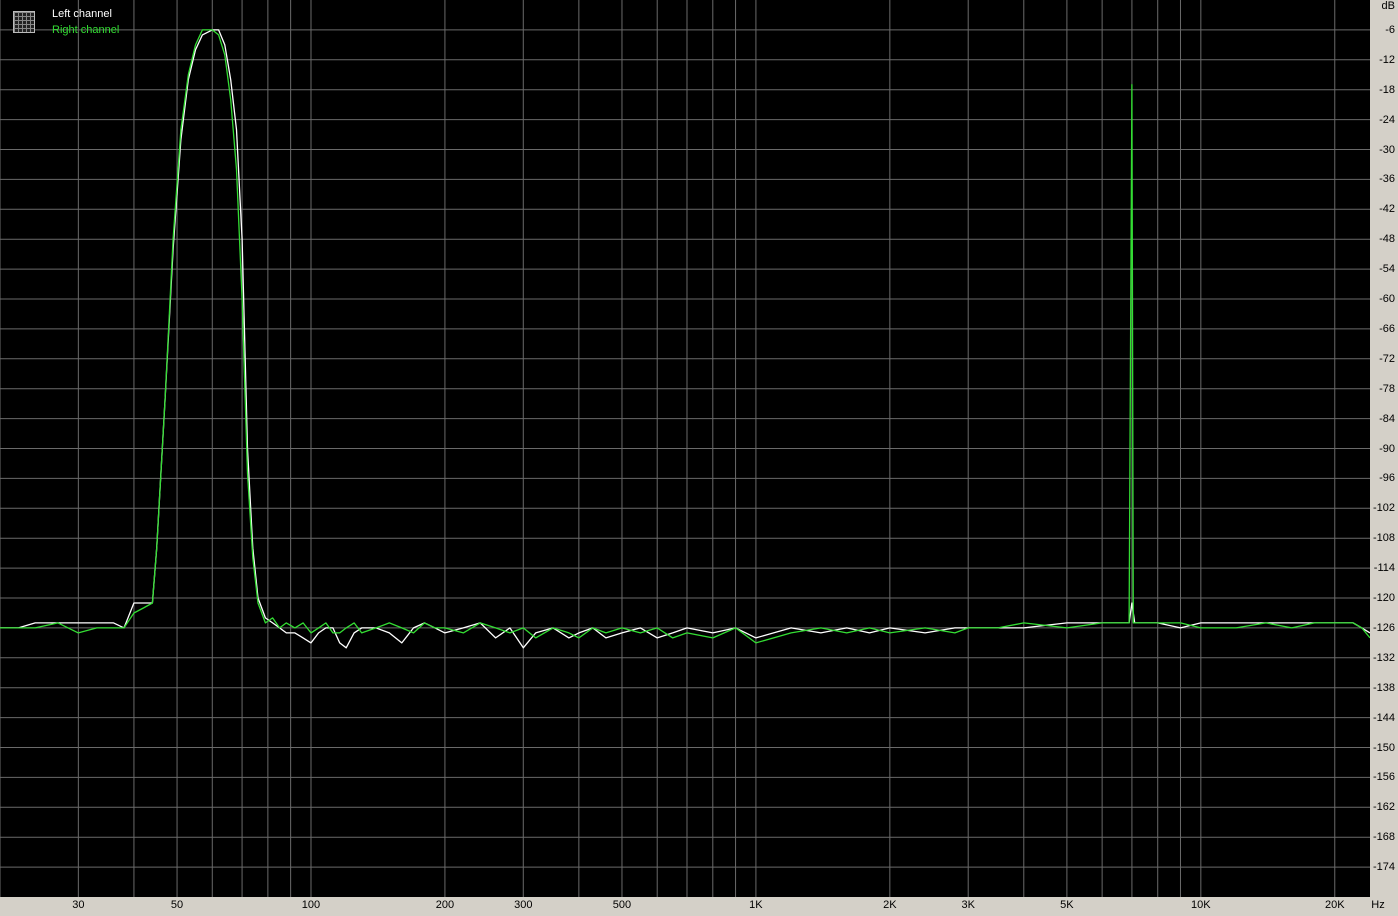 This screenshot has width=1398, height=916. I want to click on y-tick-label: -54, so click(1387, 269).